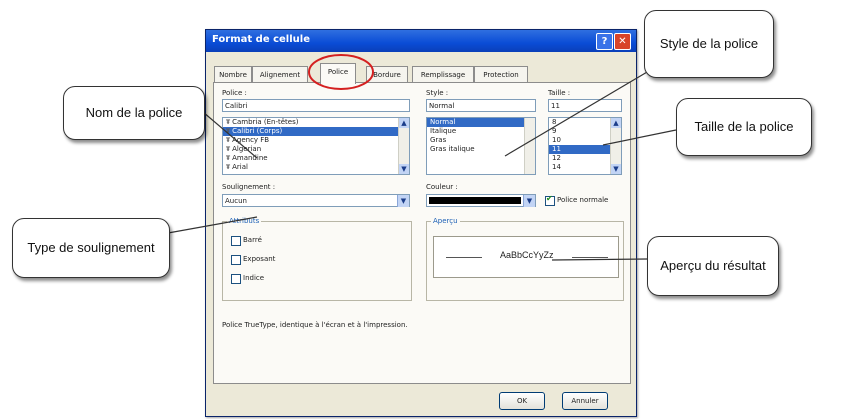  I want to click on callout-preview-result: Aperçu du résultat, so click(713, 266).